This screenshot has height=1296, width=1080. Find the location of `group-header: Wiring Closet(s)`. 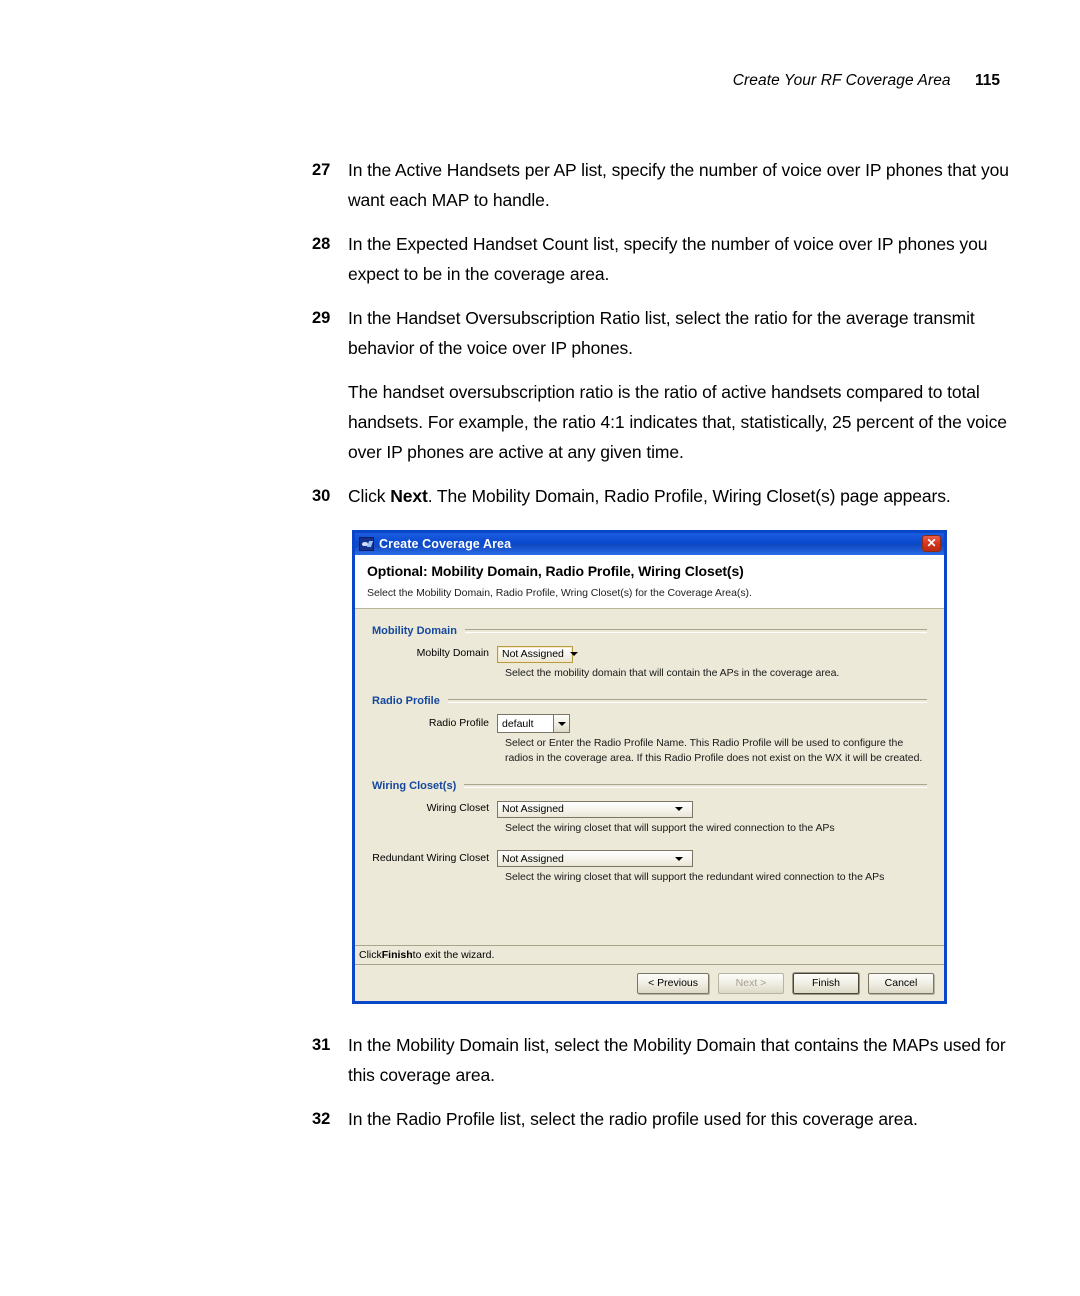

group-header: Wiring Closet(s) is located at coordinates (649, 786).